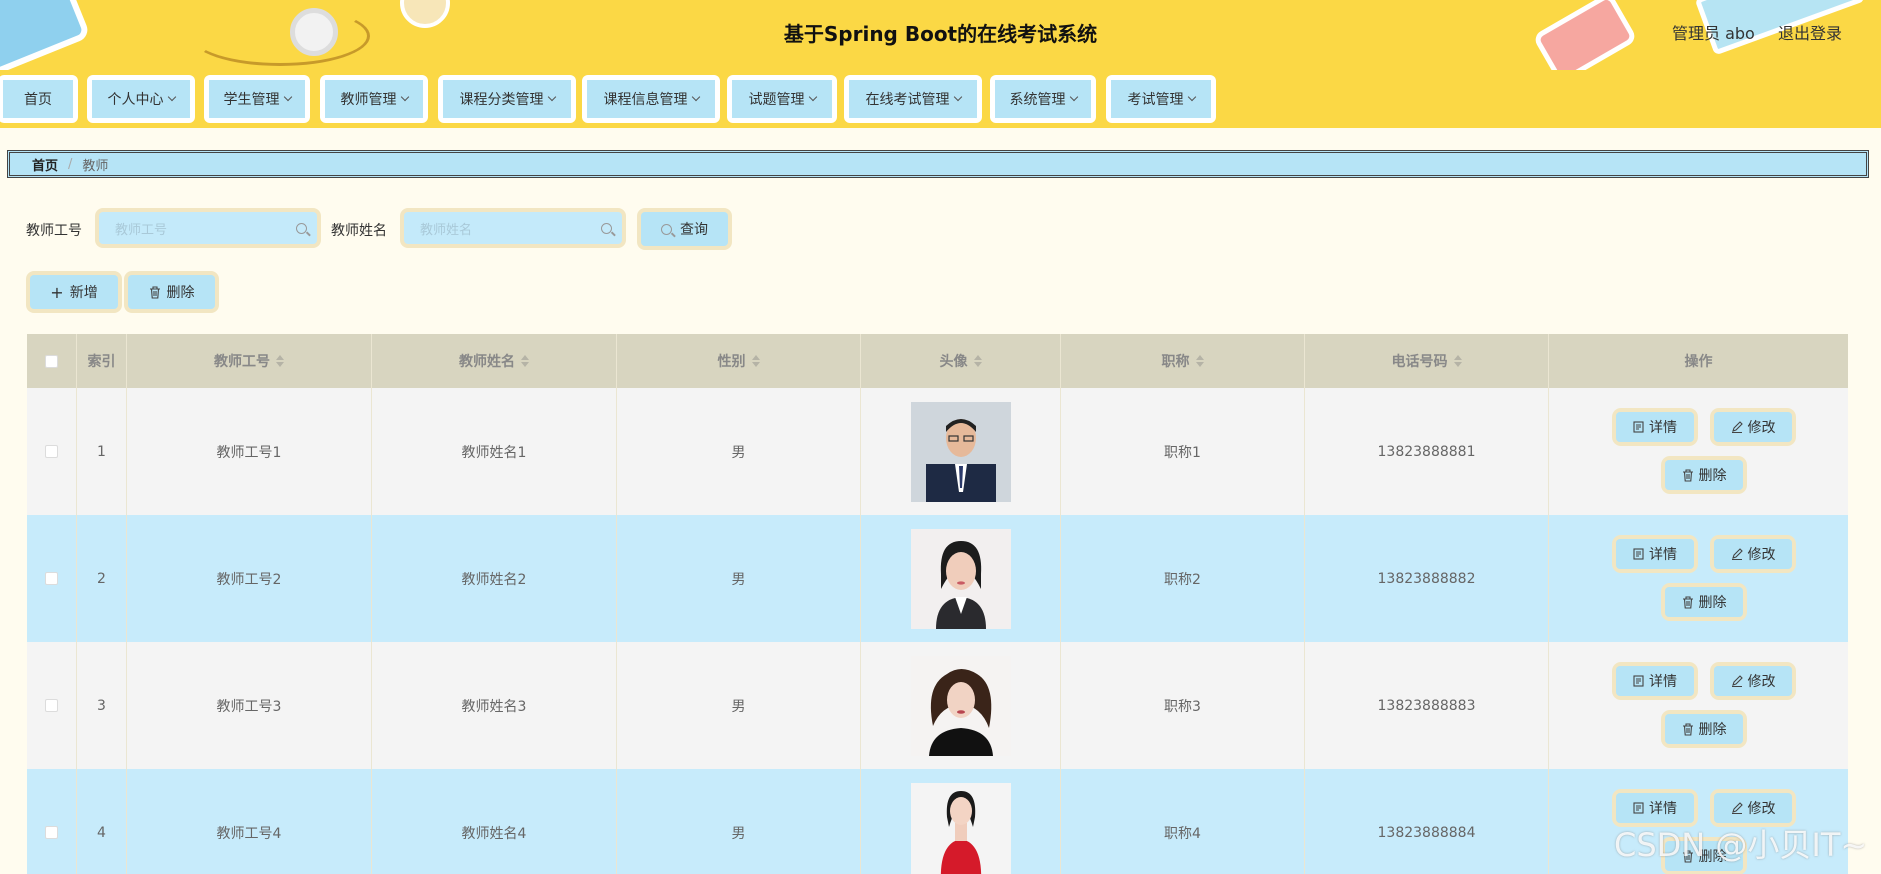 The height and width of the screenshot is (874, 1881). I want to click on nav-item-students: 学生管理, so click(257, 99).